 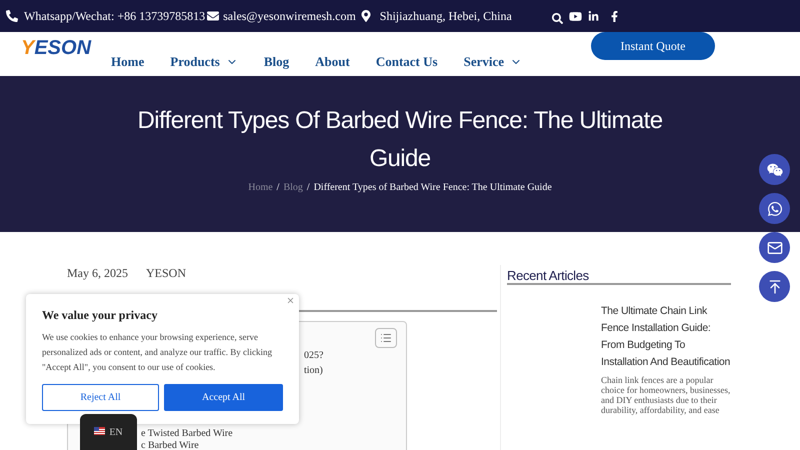 I want to click on sidebar-heading: Recent Articles, so click(x=619, y=275).